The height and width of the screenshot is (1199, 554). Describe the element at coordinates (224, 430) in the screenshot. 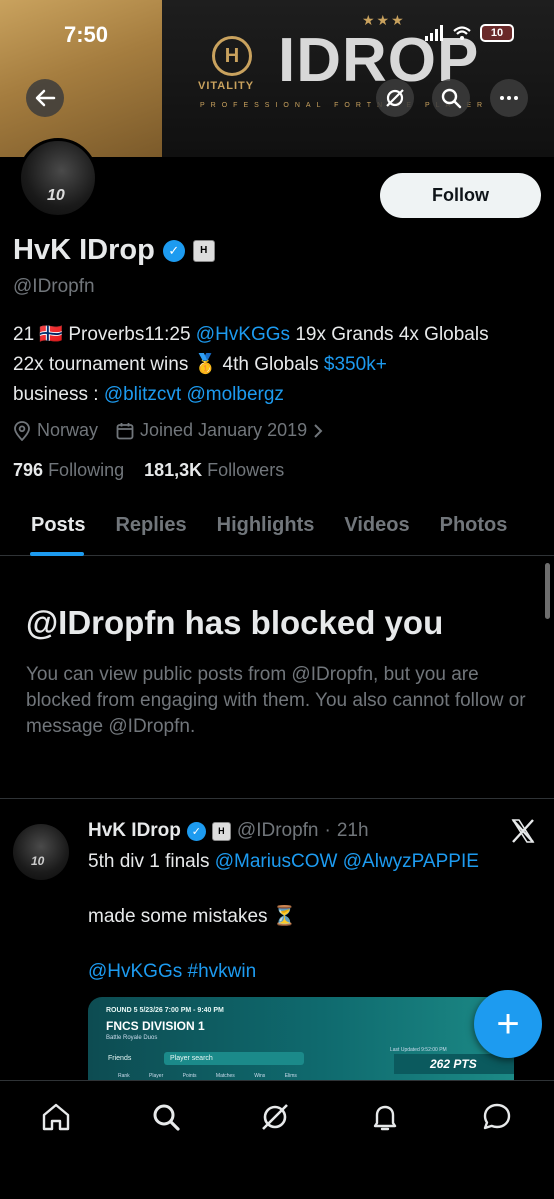

I see `joined-text: Joined January 2019` at that location.